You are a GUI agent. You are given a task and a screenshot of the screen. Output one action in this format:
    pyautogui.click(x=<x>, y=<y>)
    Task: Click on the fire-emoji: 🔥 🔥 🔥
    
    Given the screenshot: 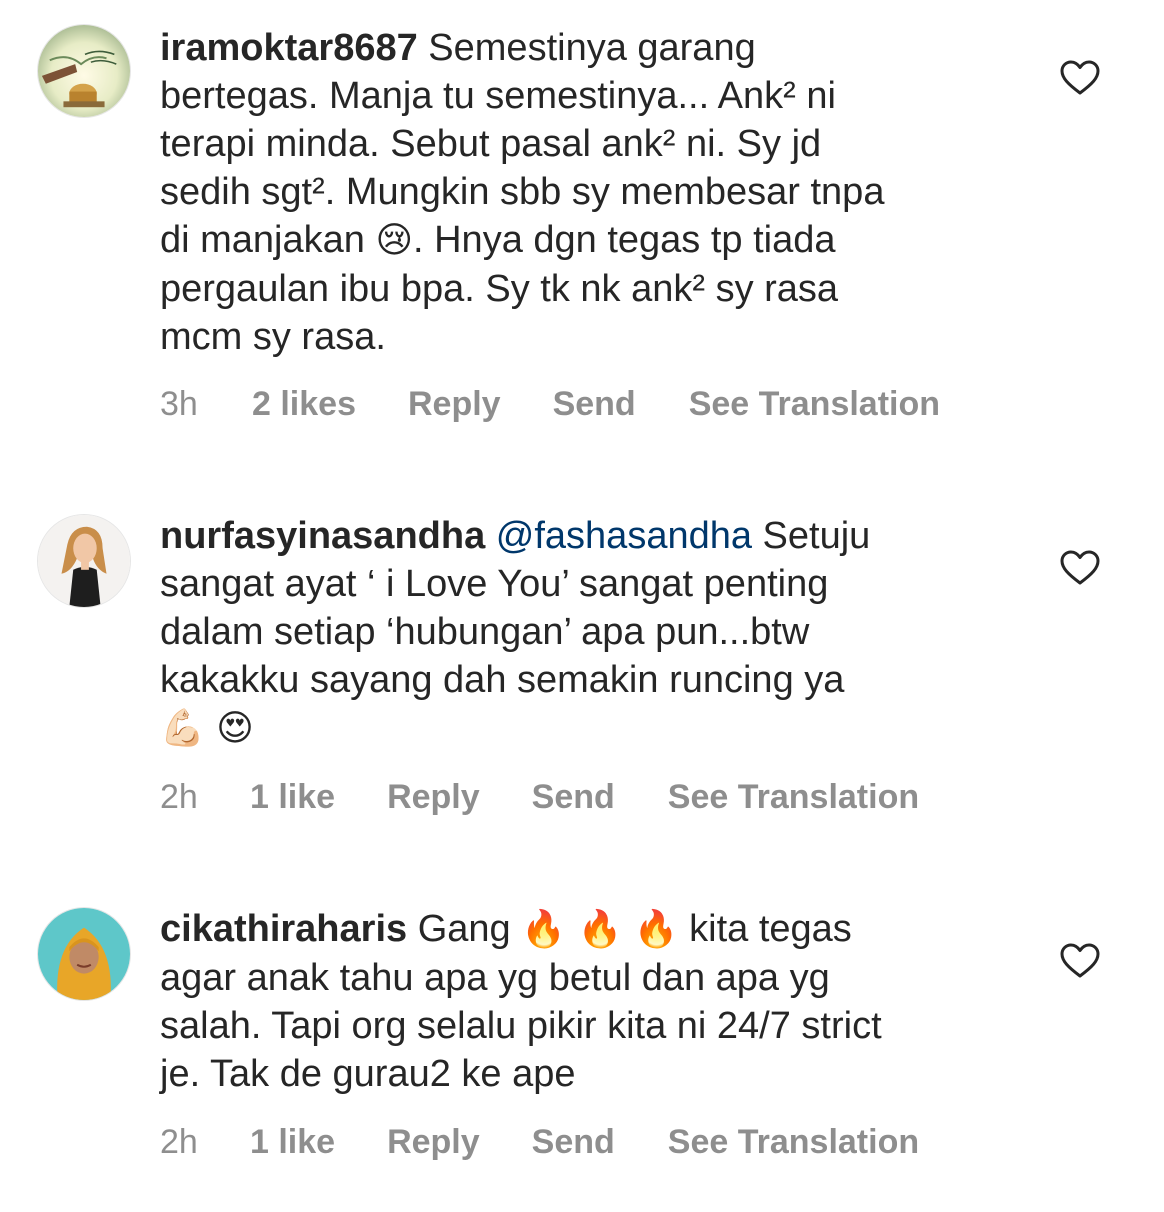 What is the action you would take?
    pyautogui.click(x=600, y=929)
    